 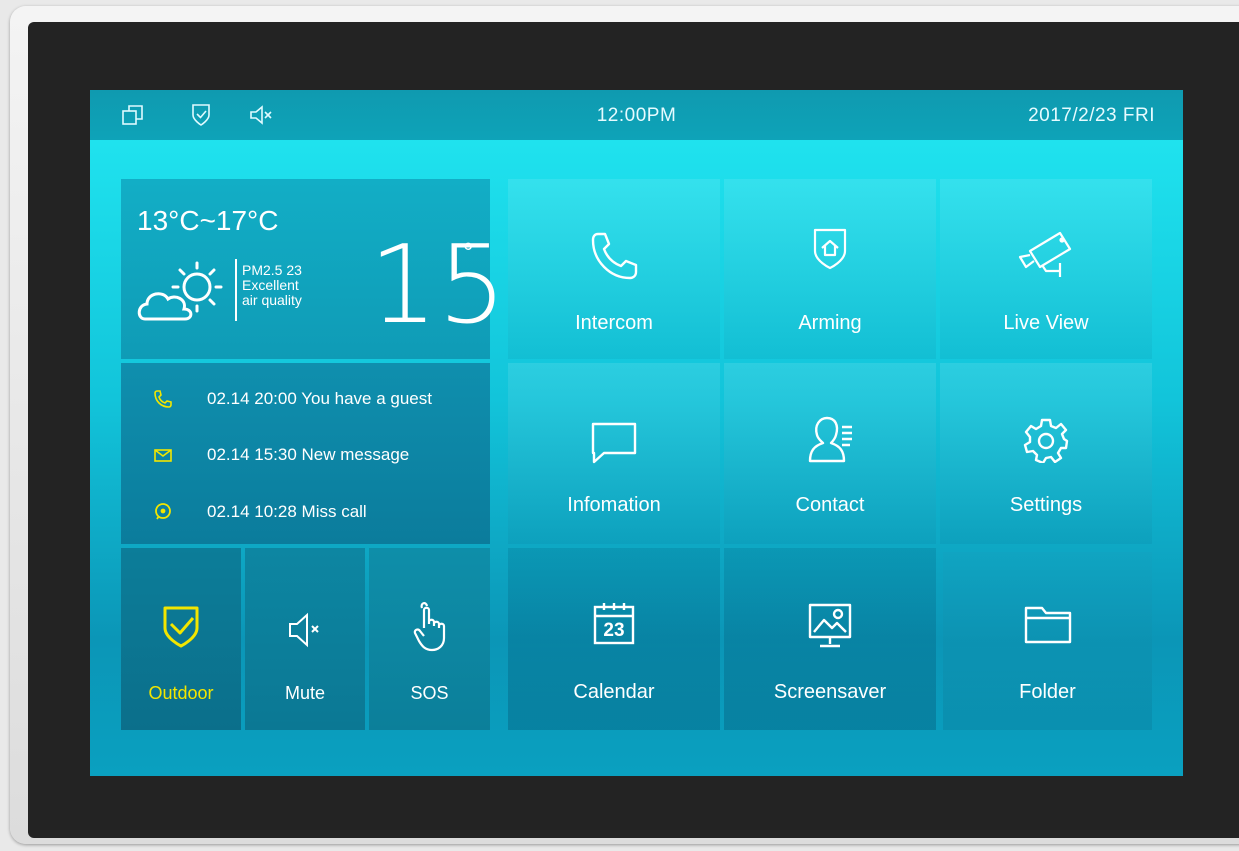 What do you see at coordinates (163, 511) in the screenshot?
I see `chat-bubble-icon` at bounding box center [163, 511].